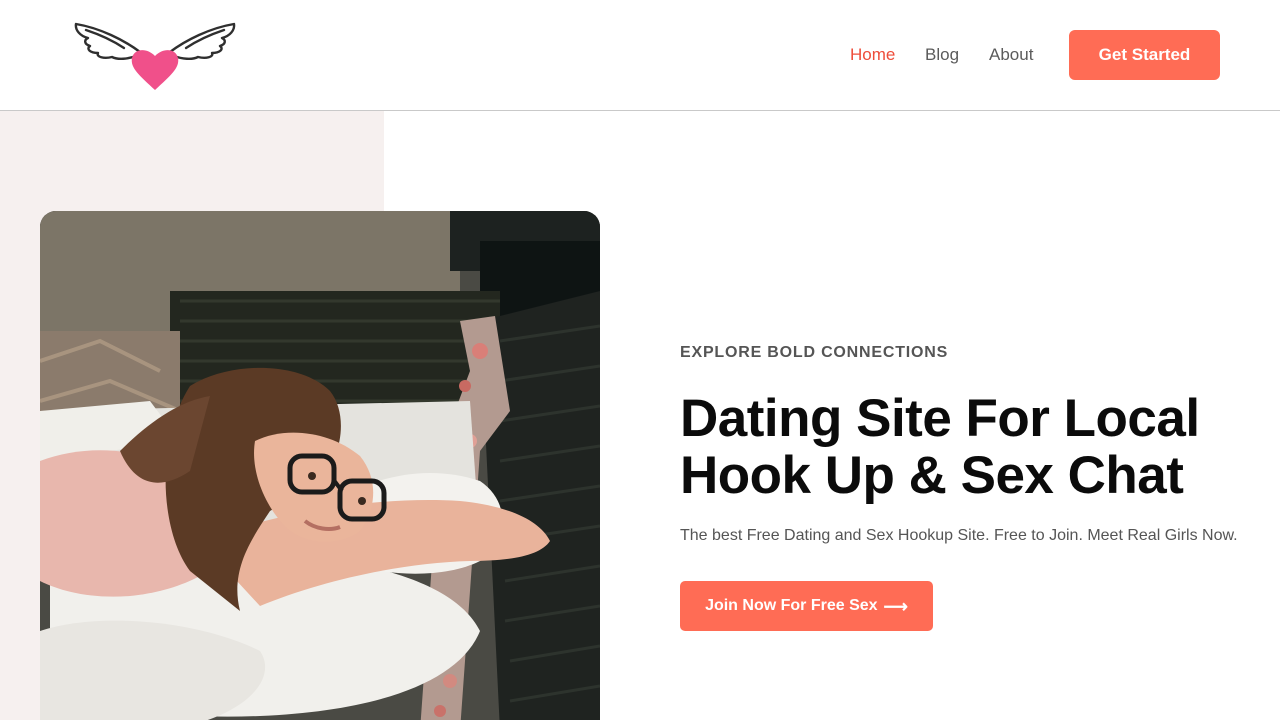  I want to click on arrow-right-icon: ⟶, so click(895, 606).